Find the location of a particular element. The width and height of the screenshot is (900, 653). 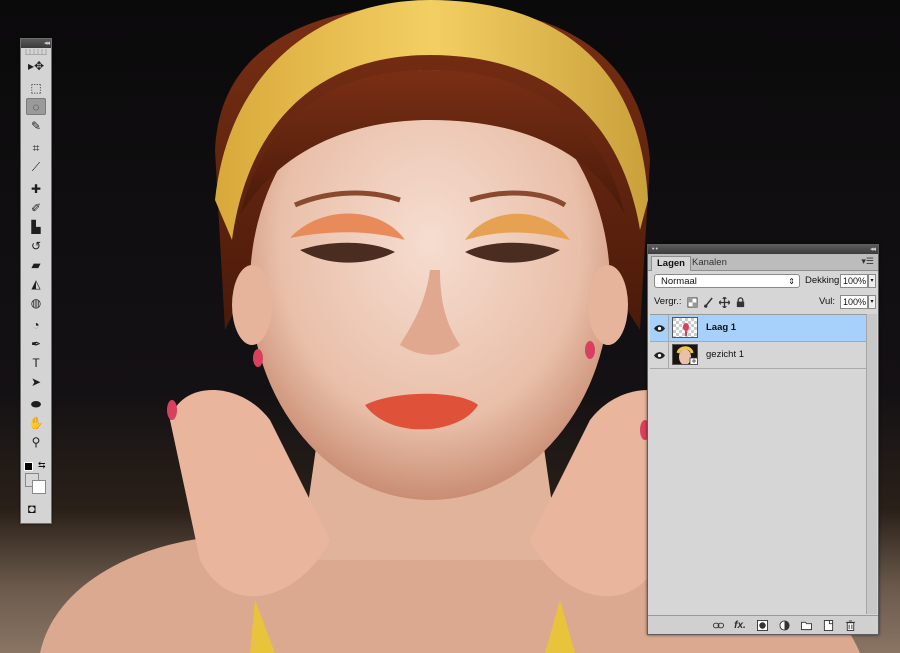

panel-menu-icon: ▾☰ is located at coordinates (867, 261).